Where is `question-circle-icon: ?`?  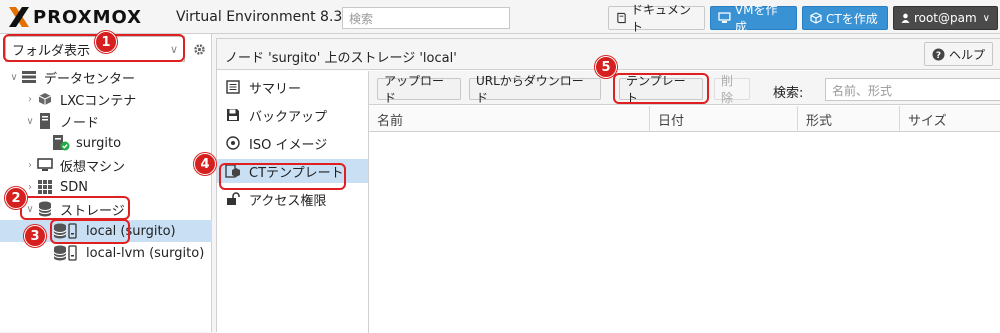 question-circle-icon: ? is located at coordinates (938, 54).